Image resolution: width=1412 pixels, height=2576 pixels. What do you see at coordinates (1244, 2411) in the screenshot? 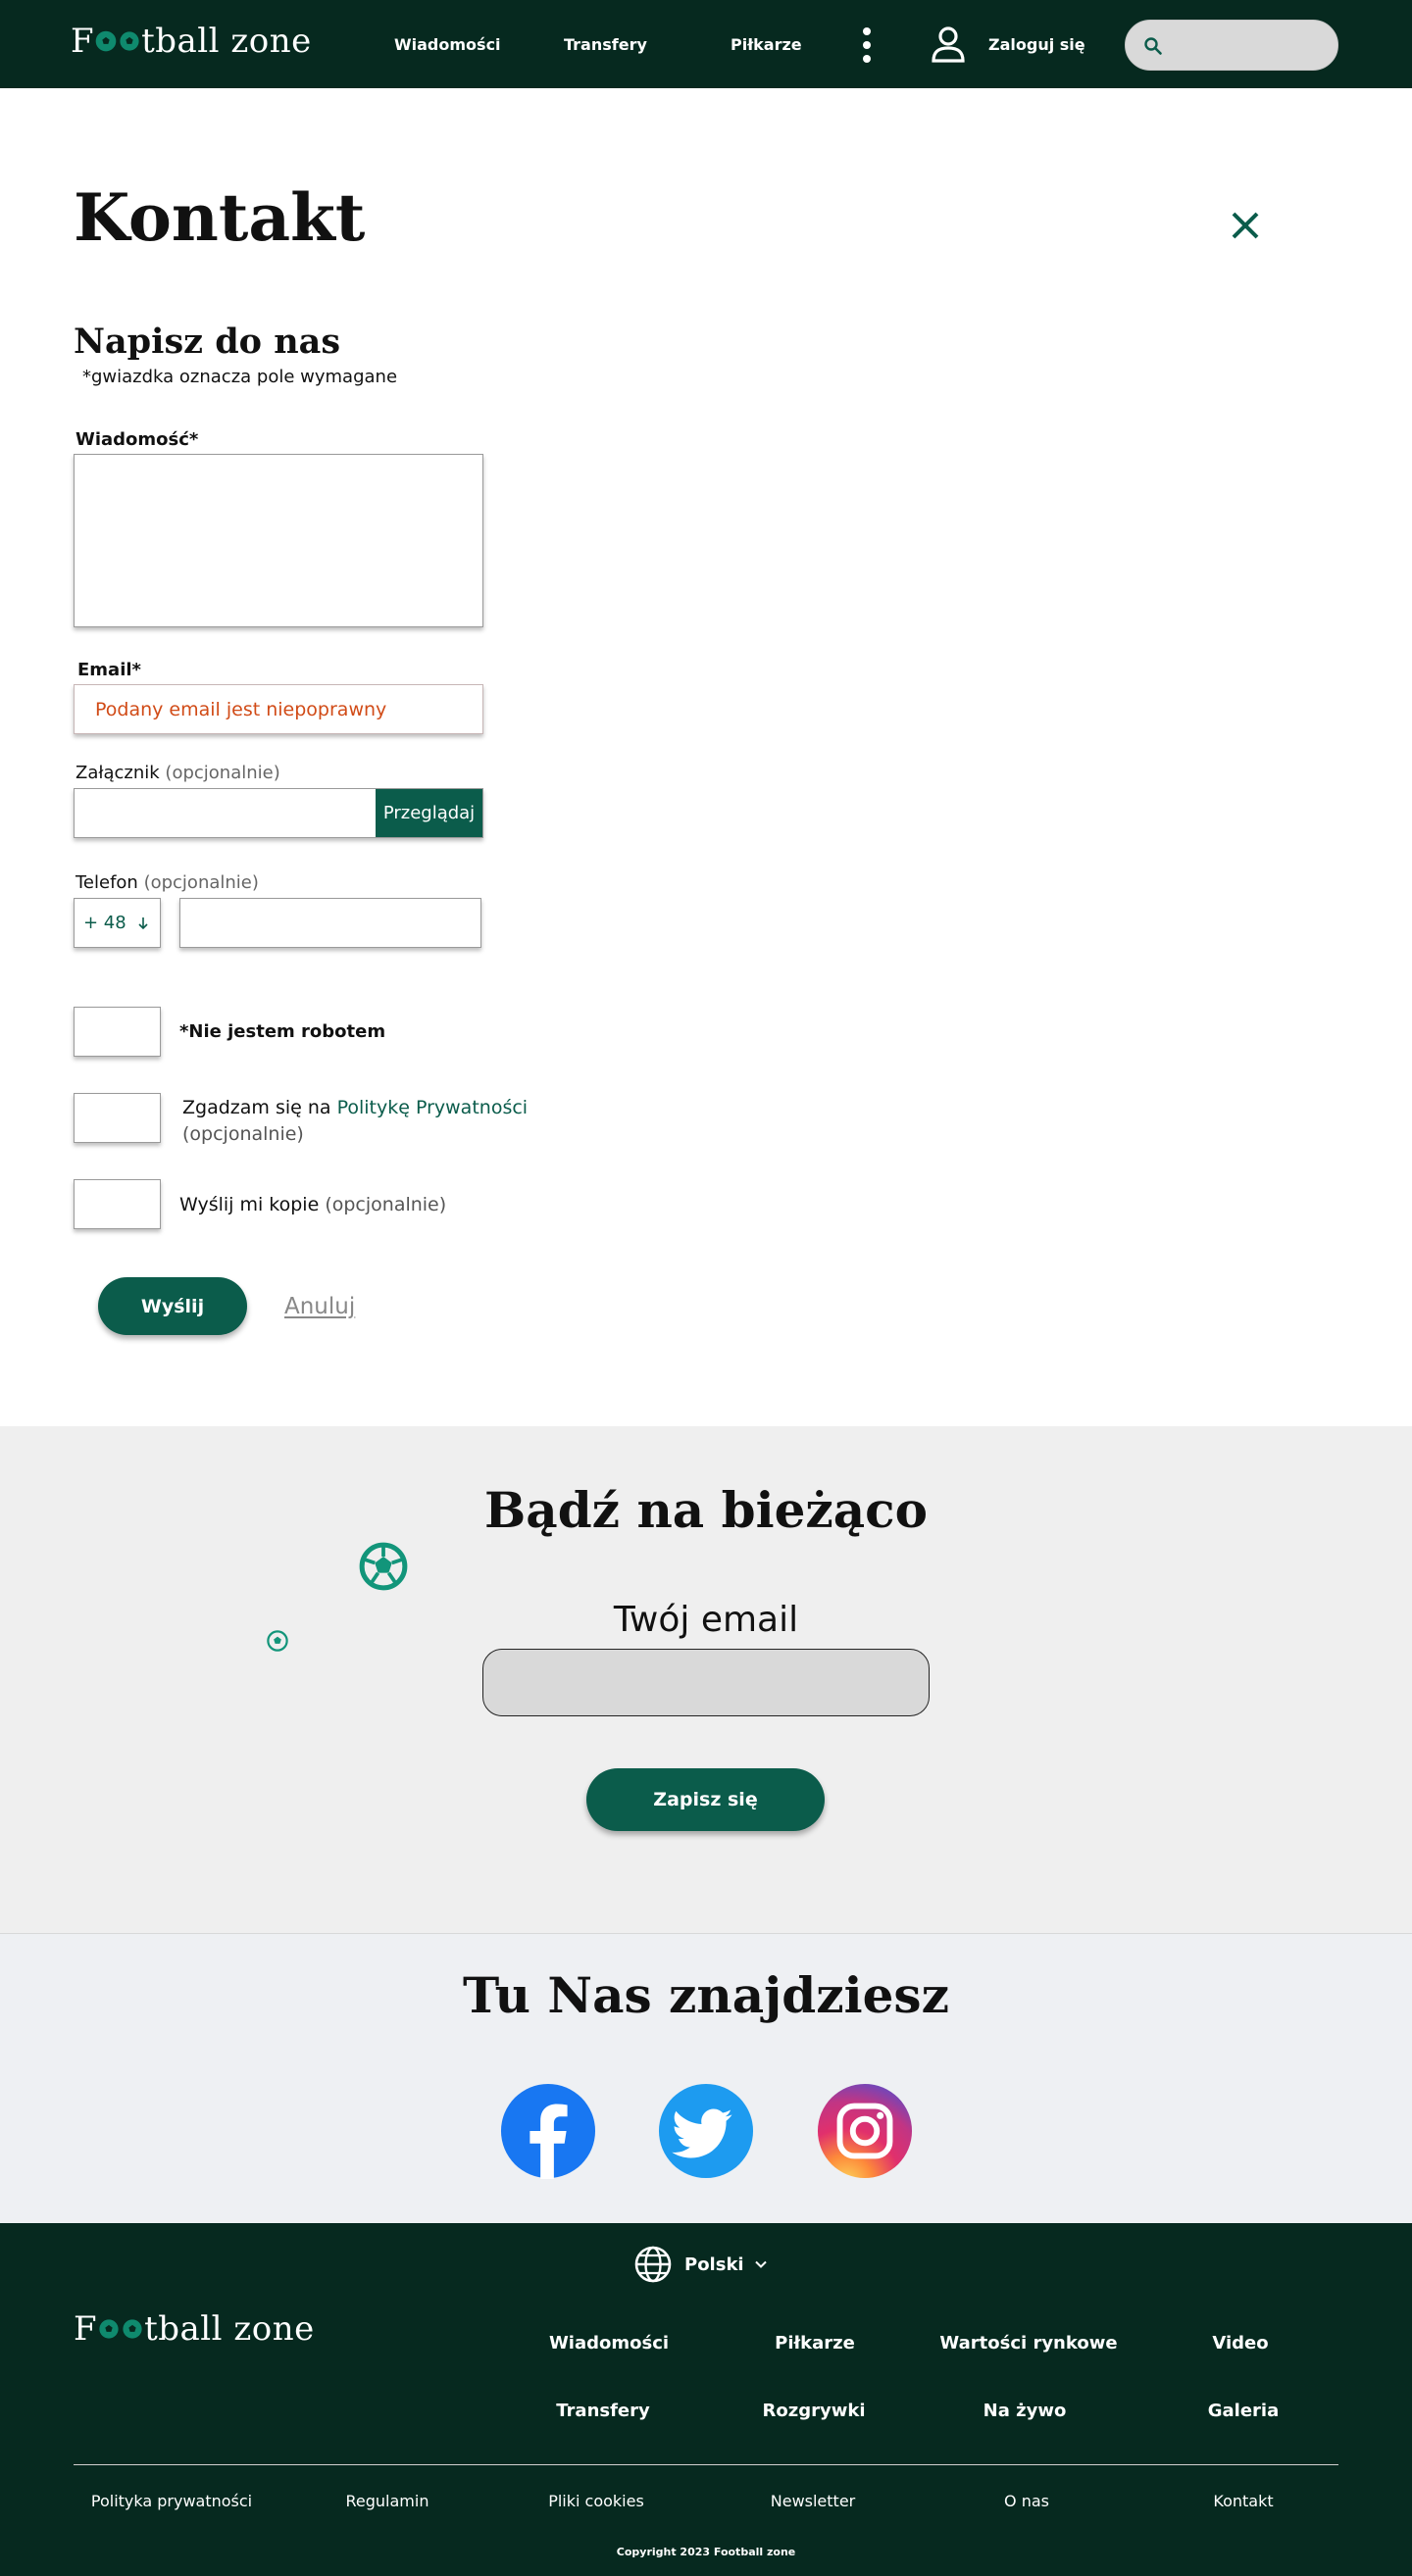
I see `footer-link-galeria: Galeria` at bounding box center [1244, 2411].